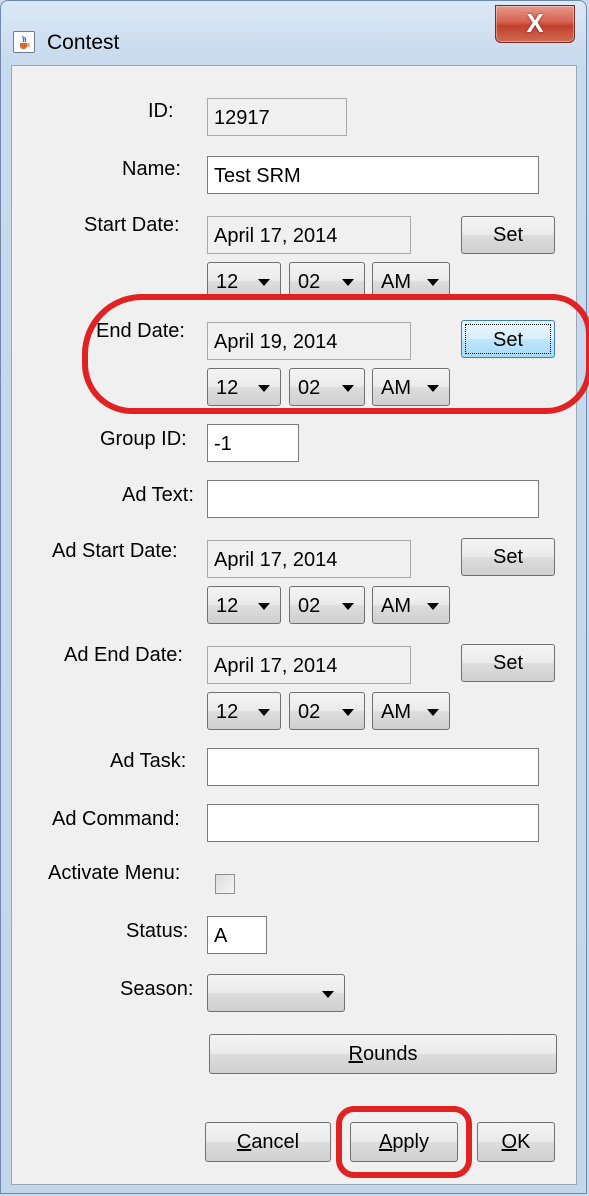 The width and height of the screenshot is (589, 1196). Describe the element at coordinates (411, 711) in the screenshot. I see `ad-end-ampm-select: AM` at that location.